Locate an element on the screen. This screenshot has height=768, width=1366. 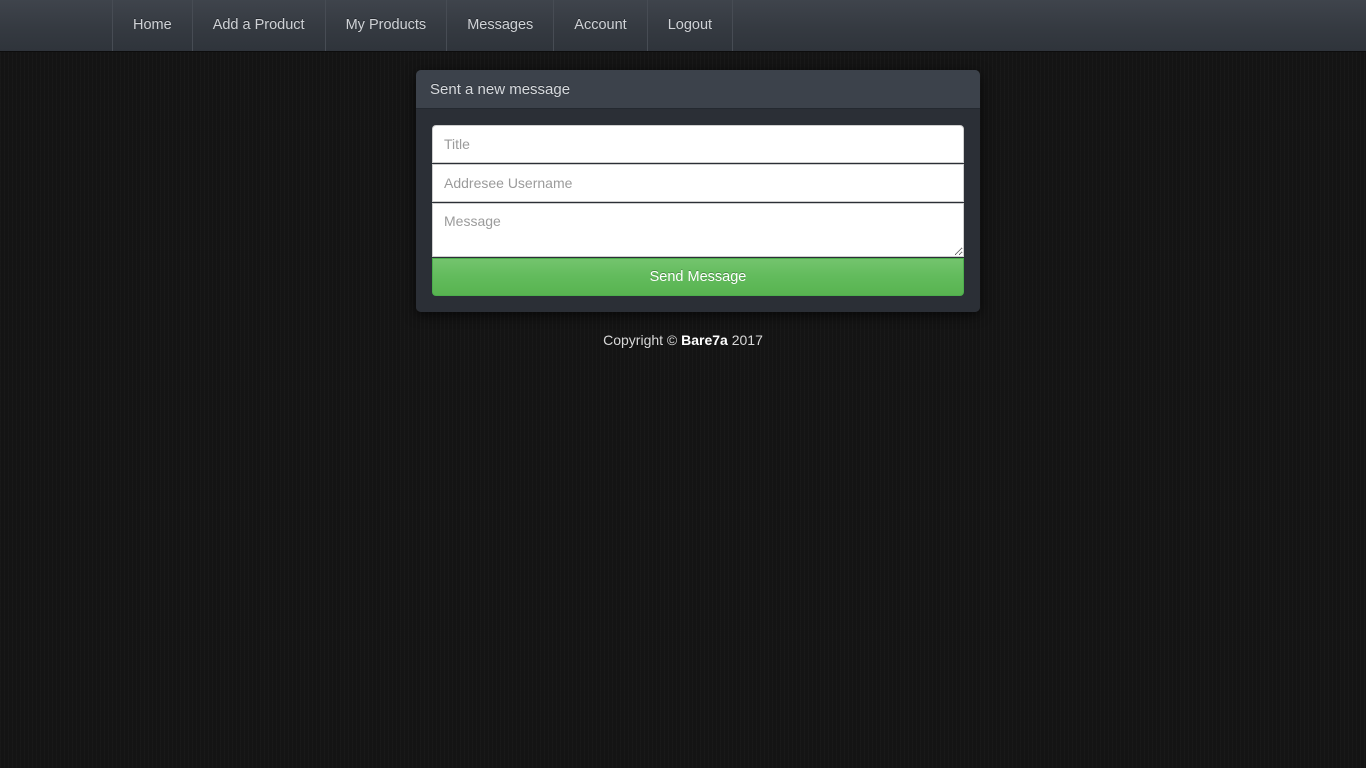
navbar-empty-area is located at coordinates (1049, 25).